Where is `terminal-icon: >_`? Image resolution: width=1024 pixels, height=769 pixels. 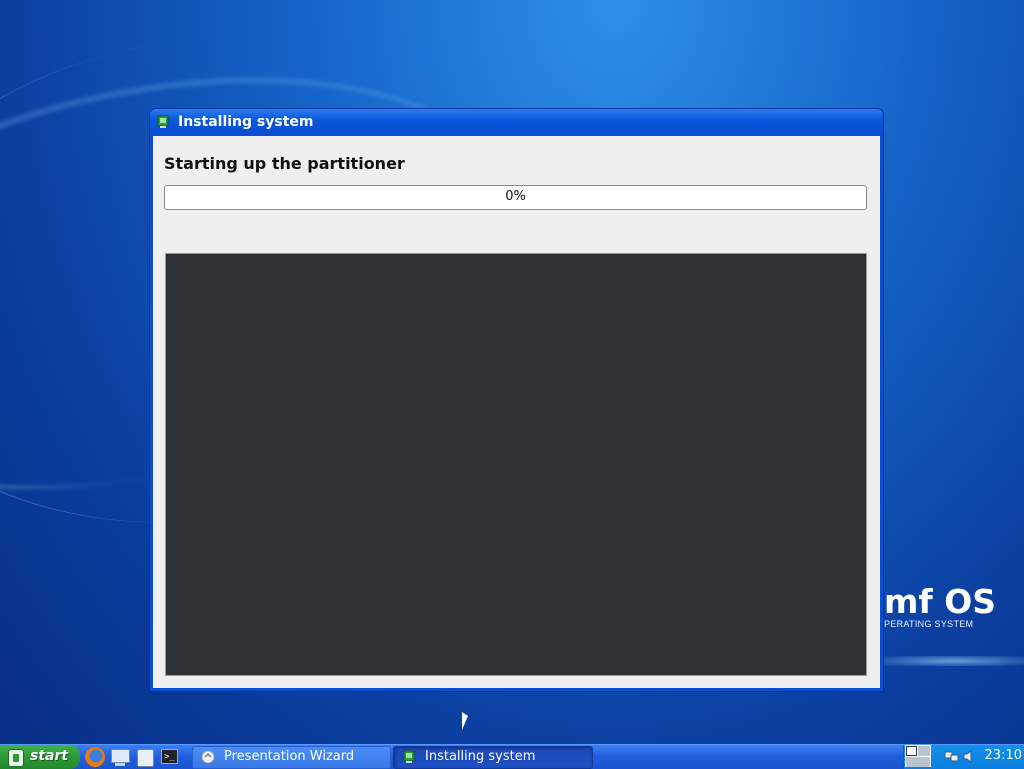 terminal-icon: >_ is located at coordinates (170, 757).